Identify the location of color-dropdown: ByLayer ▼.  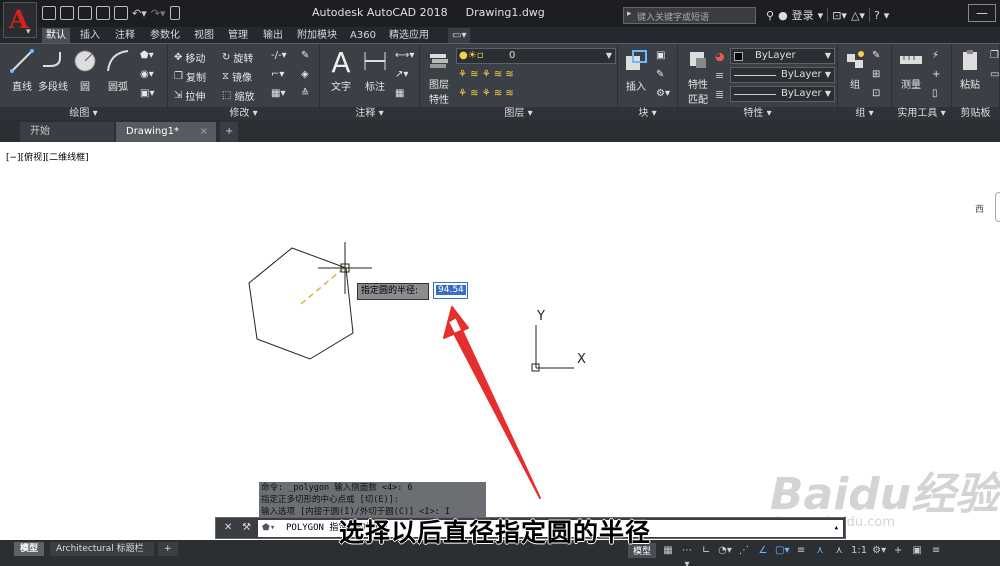
(782, 56).